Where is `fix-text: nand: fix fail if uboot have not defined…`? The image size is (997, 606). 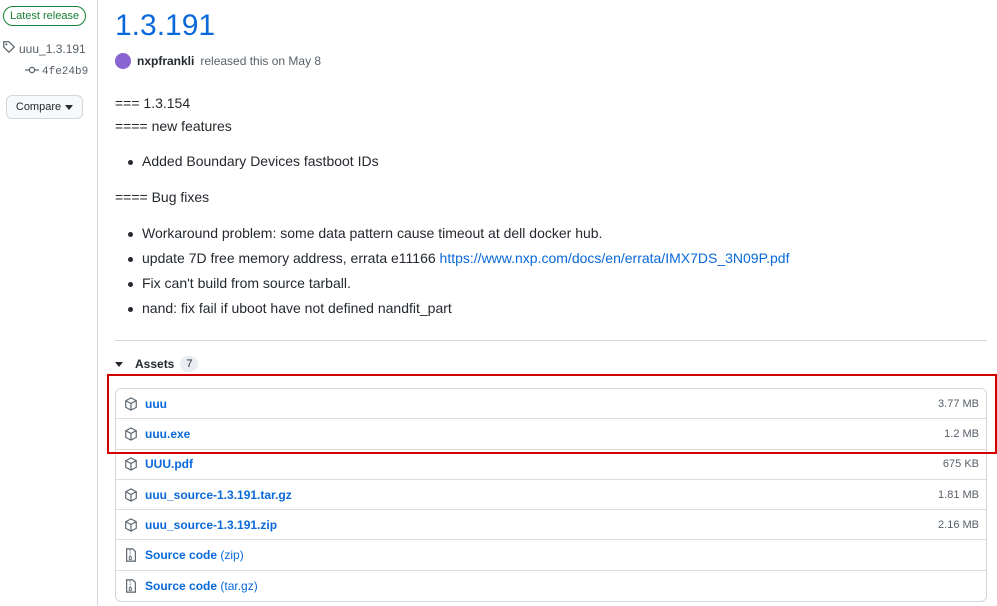 fix-text: nand: fix fail if uboot have not defined… is located at coordinates (297, 308).